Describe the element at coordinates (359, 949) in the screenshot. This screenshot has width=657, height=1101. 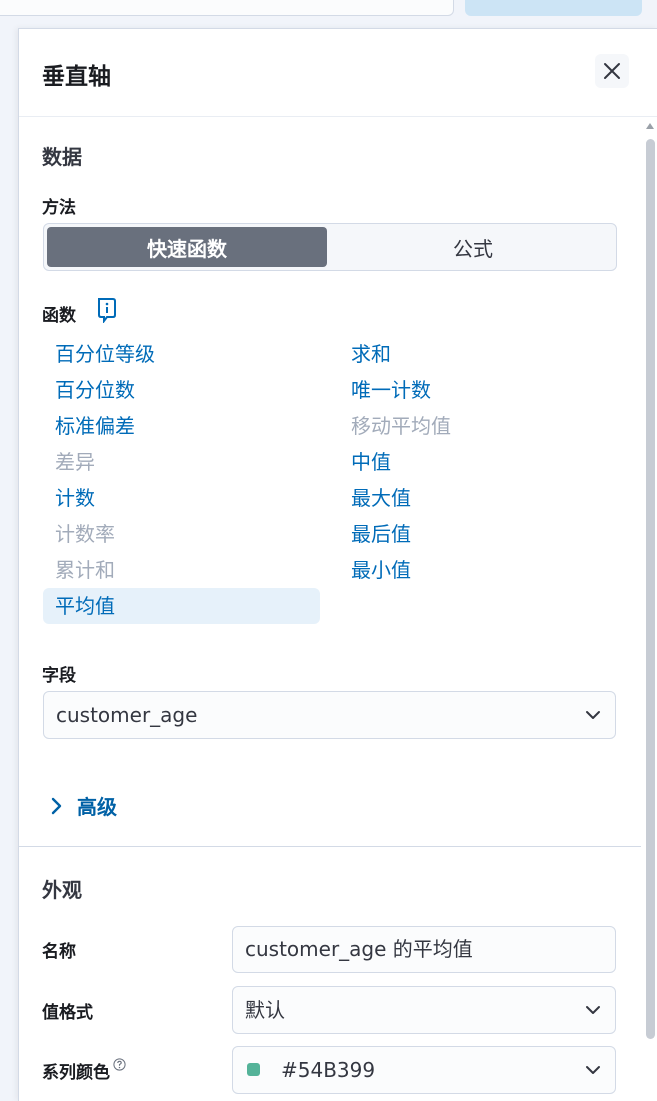
I see `name-input-value: customer_age 的平均值` at that location.